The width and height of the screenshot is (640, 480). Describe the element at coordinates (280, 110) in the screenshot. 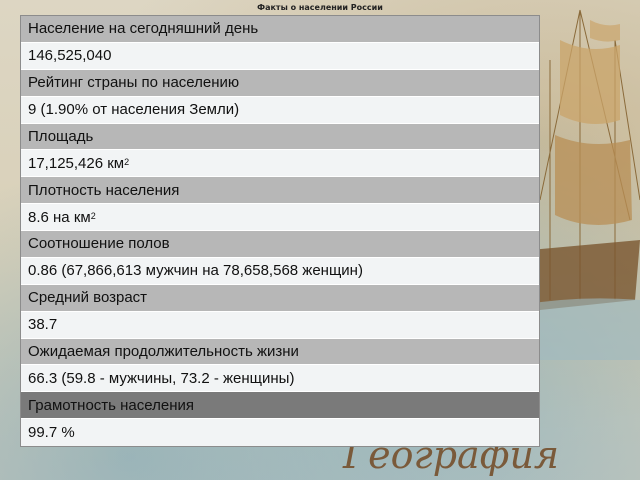

I see `fact-value-rank: 9 (1.90% от населения Земли)` at that location.